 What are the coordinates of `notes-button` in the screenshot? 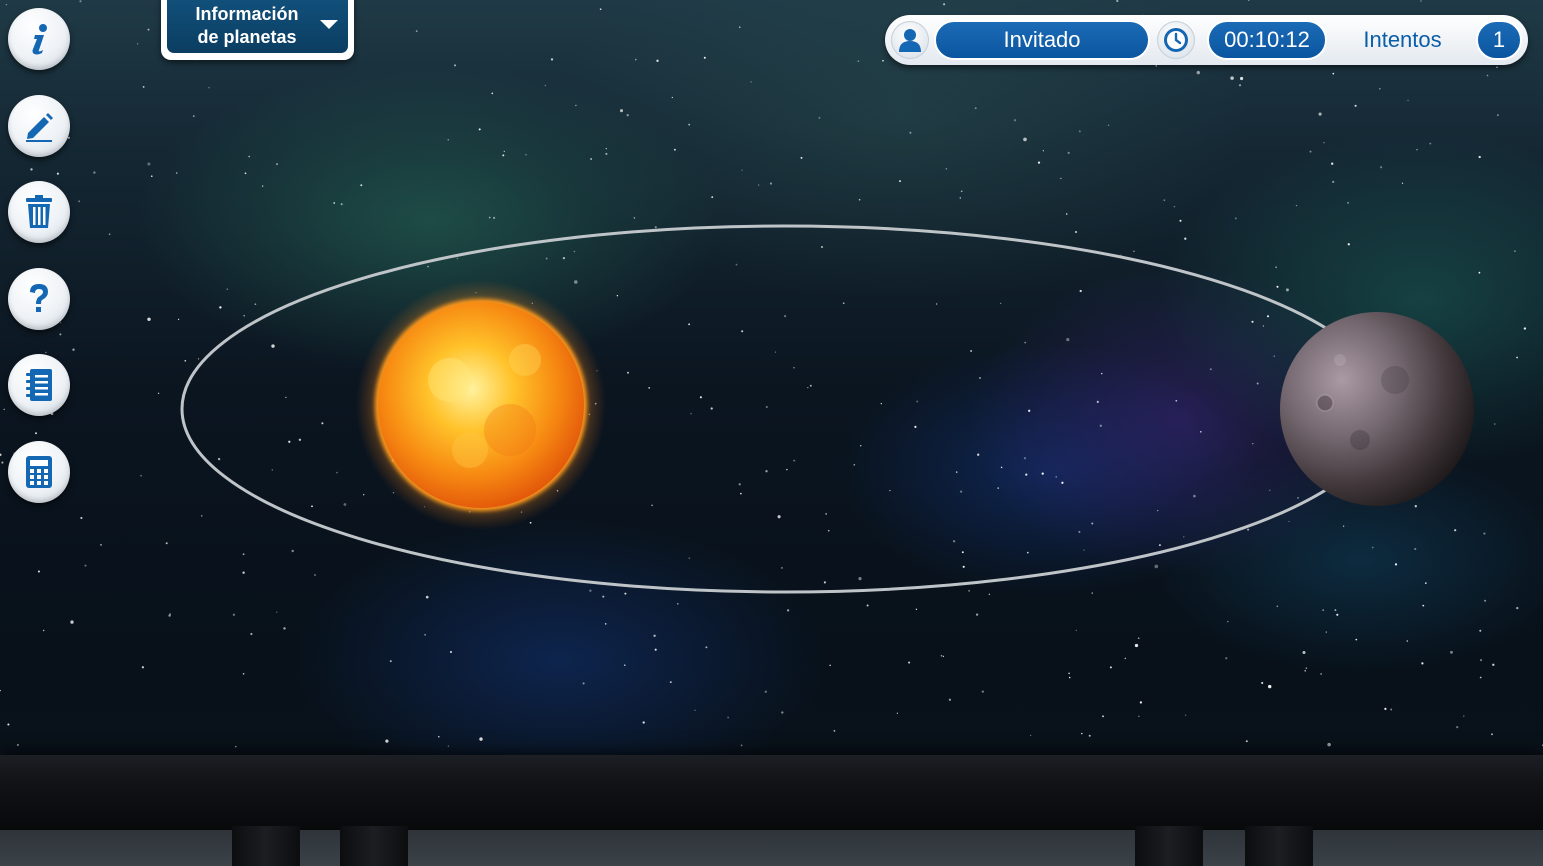 It's located at (39, 385).